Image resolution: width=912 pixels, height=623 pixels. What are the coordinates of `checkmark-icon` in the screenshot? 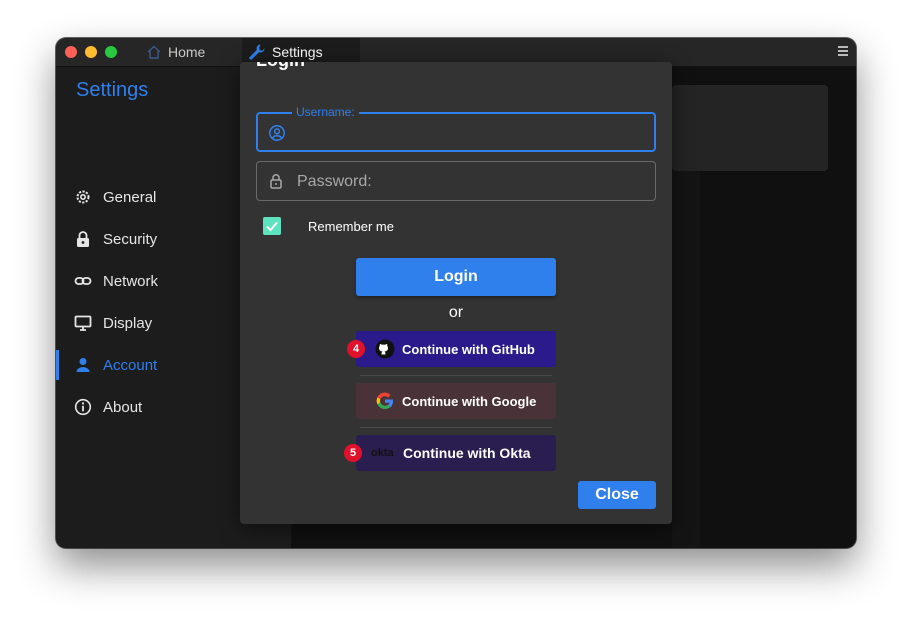 It's located at (272, 226).